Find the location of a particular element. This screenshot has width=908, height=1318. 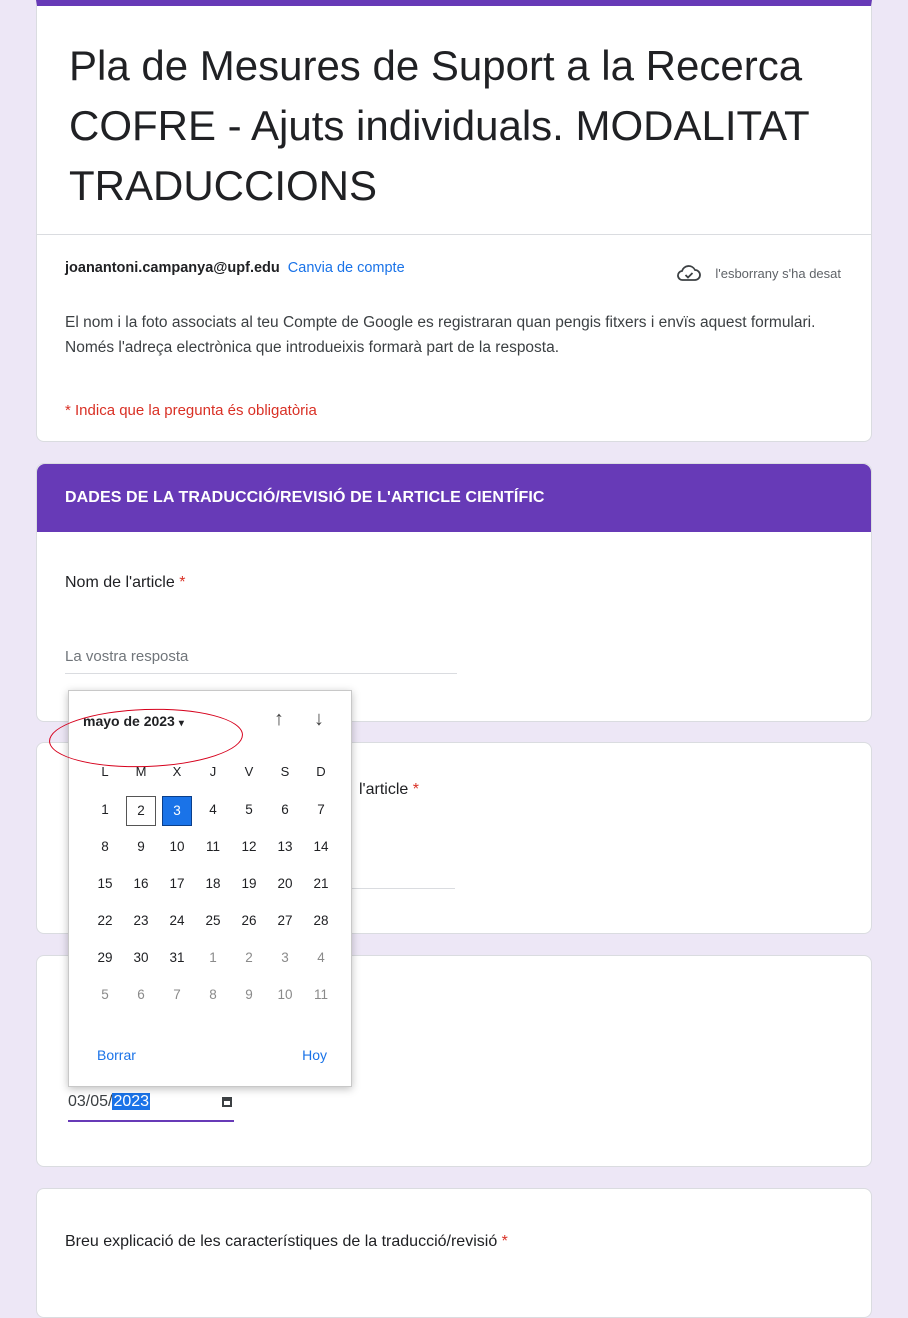

calendar-day: 18 is located at coordinates (213, 885).